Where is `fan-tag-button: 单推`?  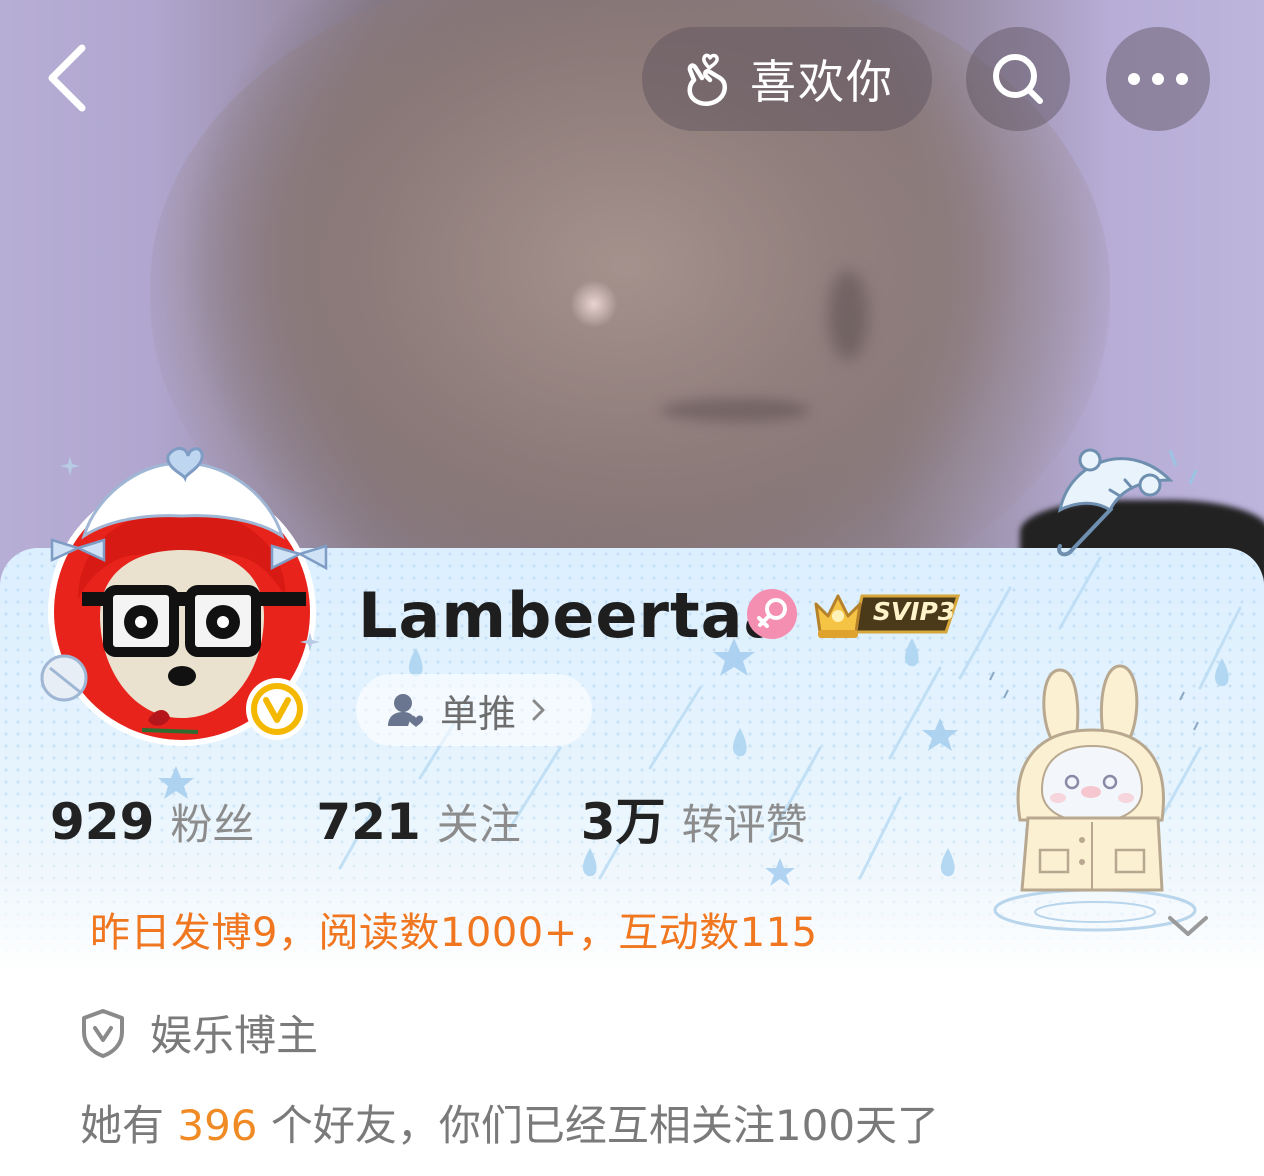 fan-tag-button: 单推 is located at coordinates (474, 710).